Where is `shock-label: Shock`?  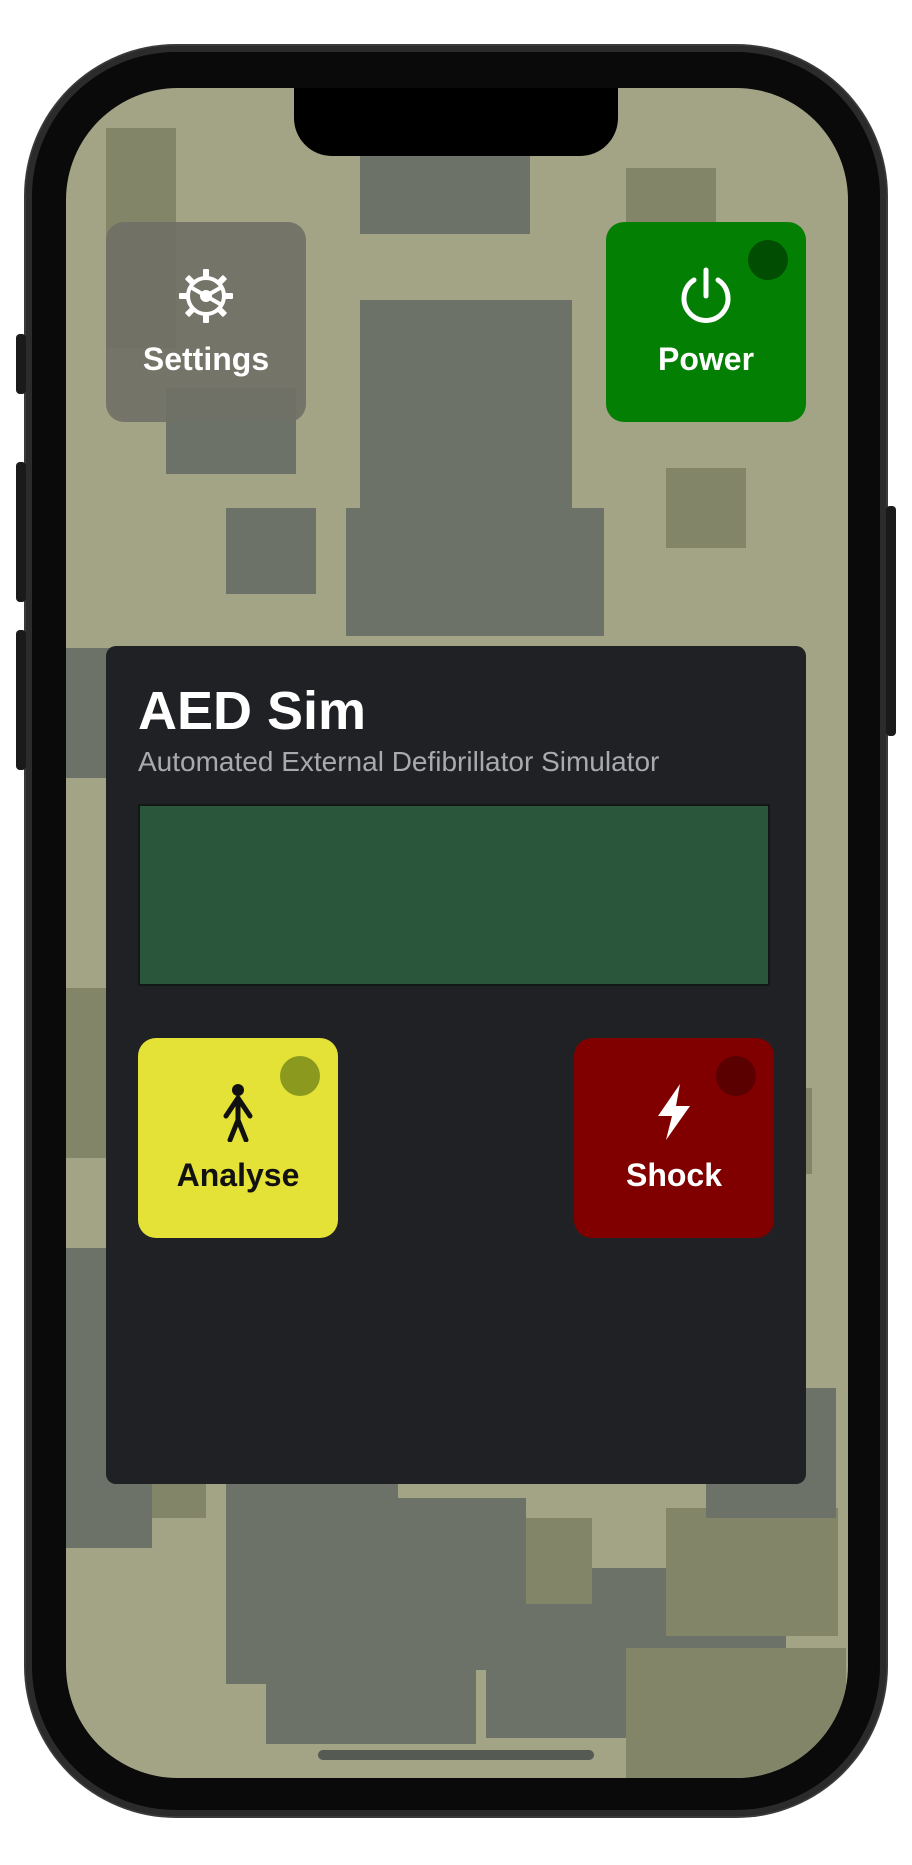 shock-label: Shock is located at coordinates (674, 1175).